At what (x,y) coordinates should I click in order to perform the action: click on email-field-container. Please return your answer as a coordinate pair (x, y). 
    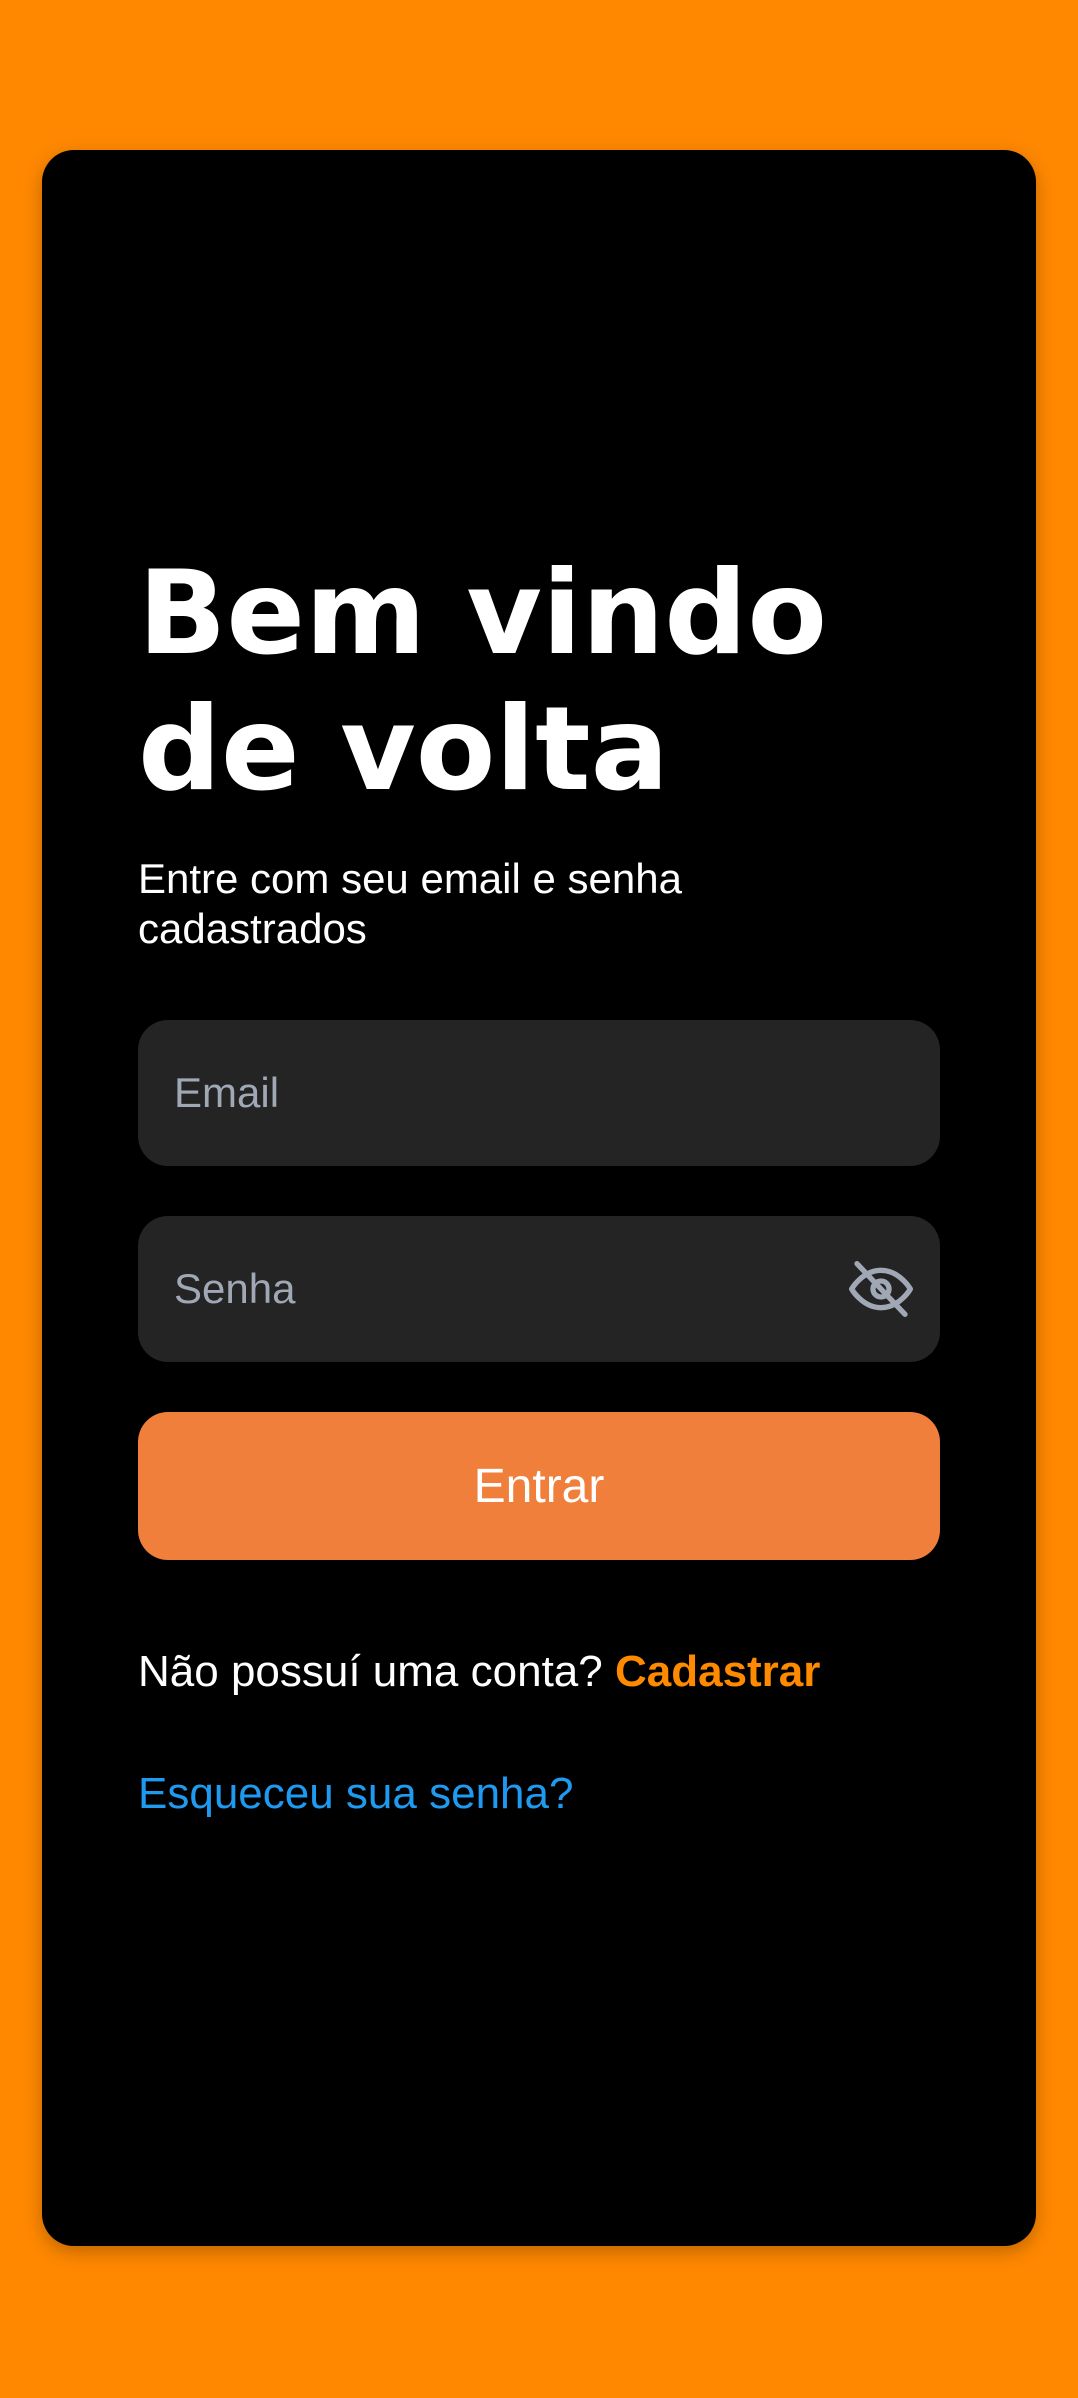
    Looking at the image, I should click on (539, 1093).